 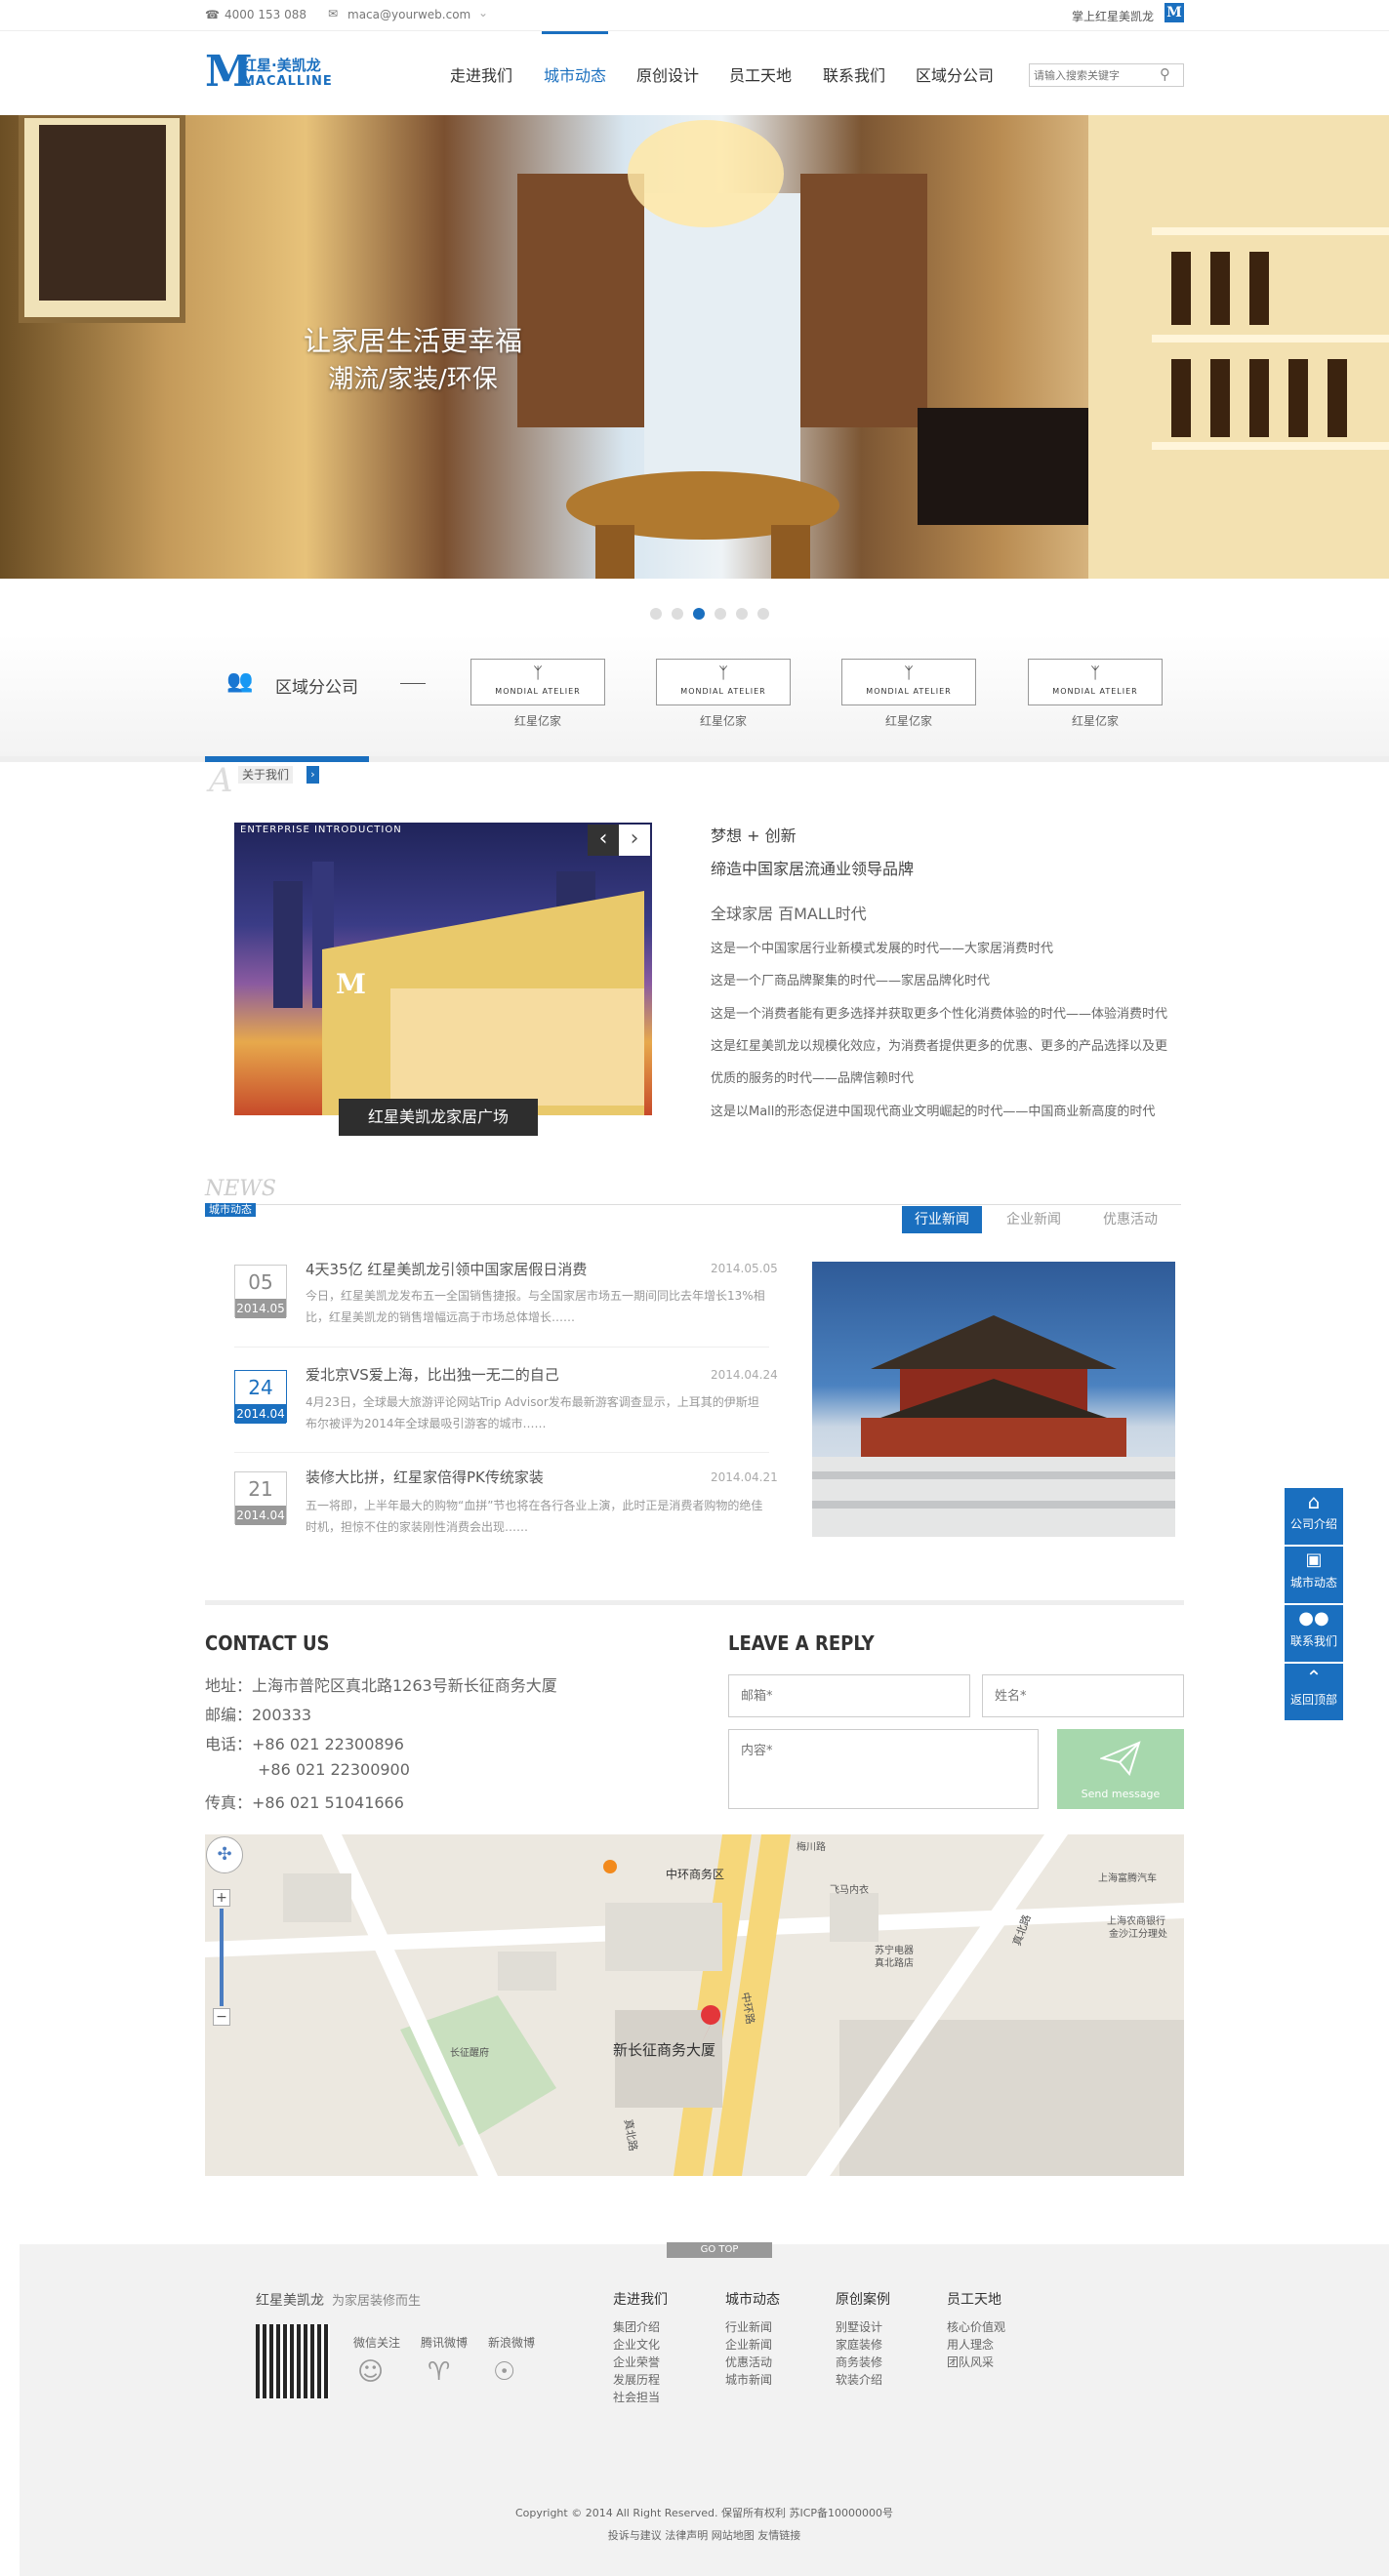 What do you see at coordinates (942, 1219) in the screenshot?
I see `tab-industry-news: 行业新闻` at bounding box center [942, 1219].